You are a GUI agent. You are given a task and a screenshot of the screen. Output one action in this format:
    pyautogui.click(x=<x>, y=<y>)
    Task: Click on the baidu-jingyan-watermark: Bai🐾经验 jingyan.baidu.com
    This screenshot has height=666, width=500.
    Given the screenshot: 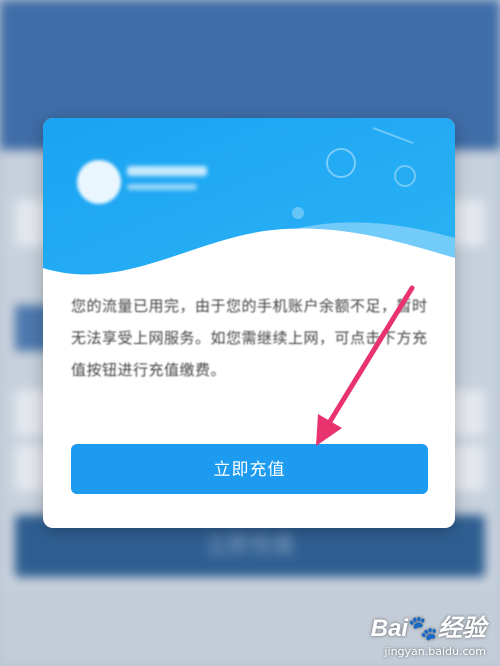 What is the action you would take?
    pyautogui.click(x=428, y=633)
    